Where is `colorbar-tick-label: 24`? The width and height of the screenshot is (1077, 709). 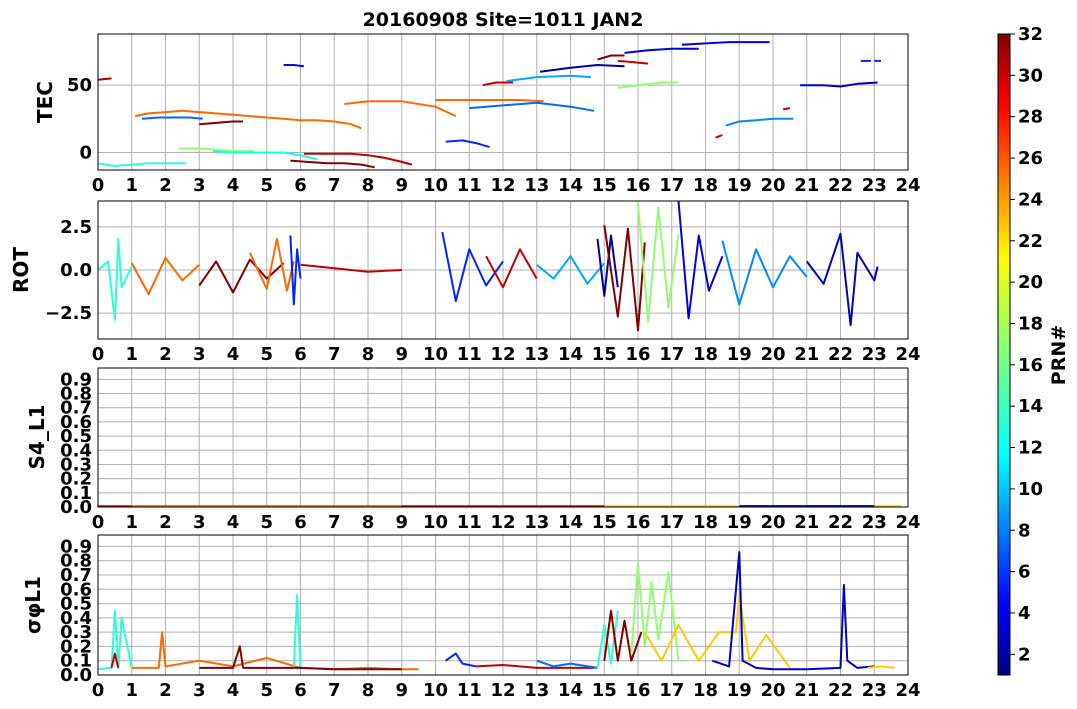 colorbar-tick-label: 24 is located at coordinates (1030, 199).